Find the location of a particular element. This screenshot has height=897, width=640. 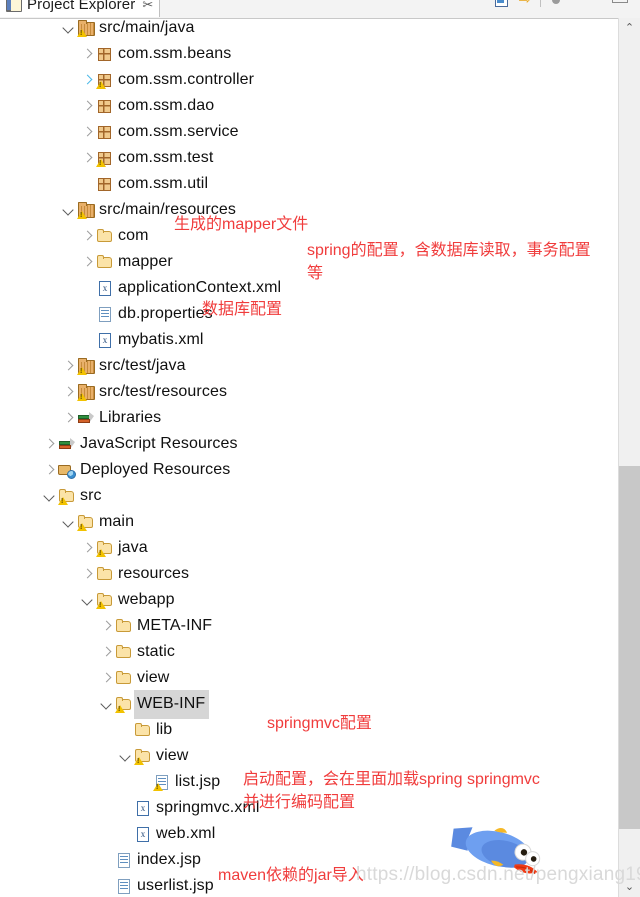

tree-row: META-INF is located at coordinates (155, 626).